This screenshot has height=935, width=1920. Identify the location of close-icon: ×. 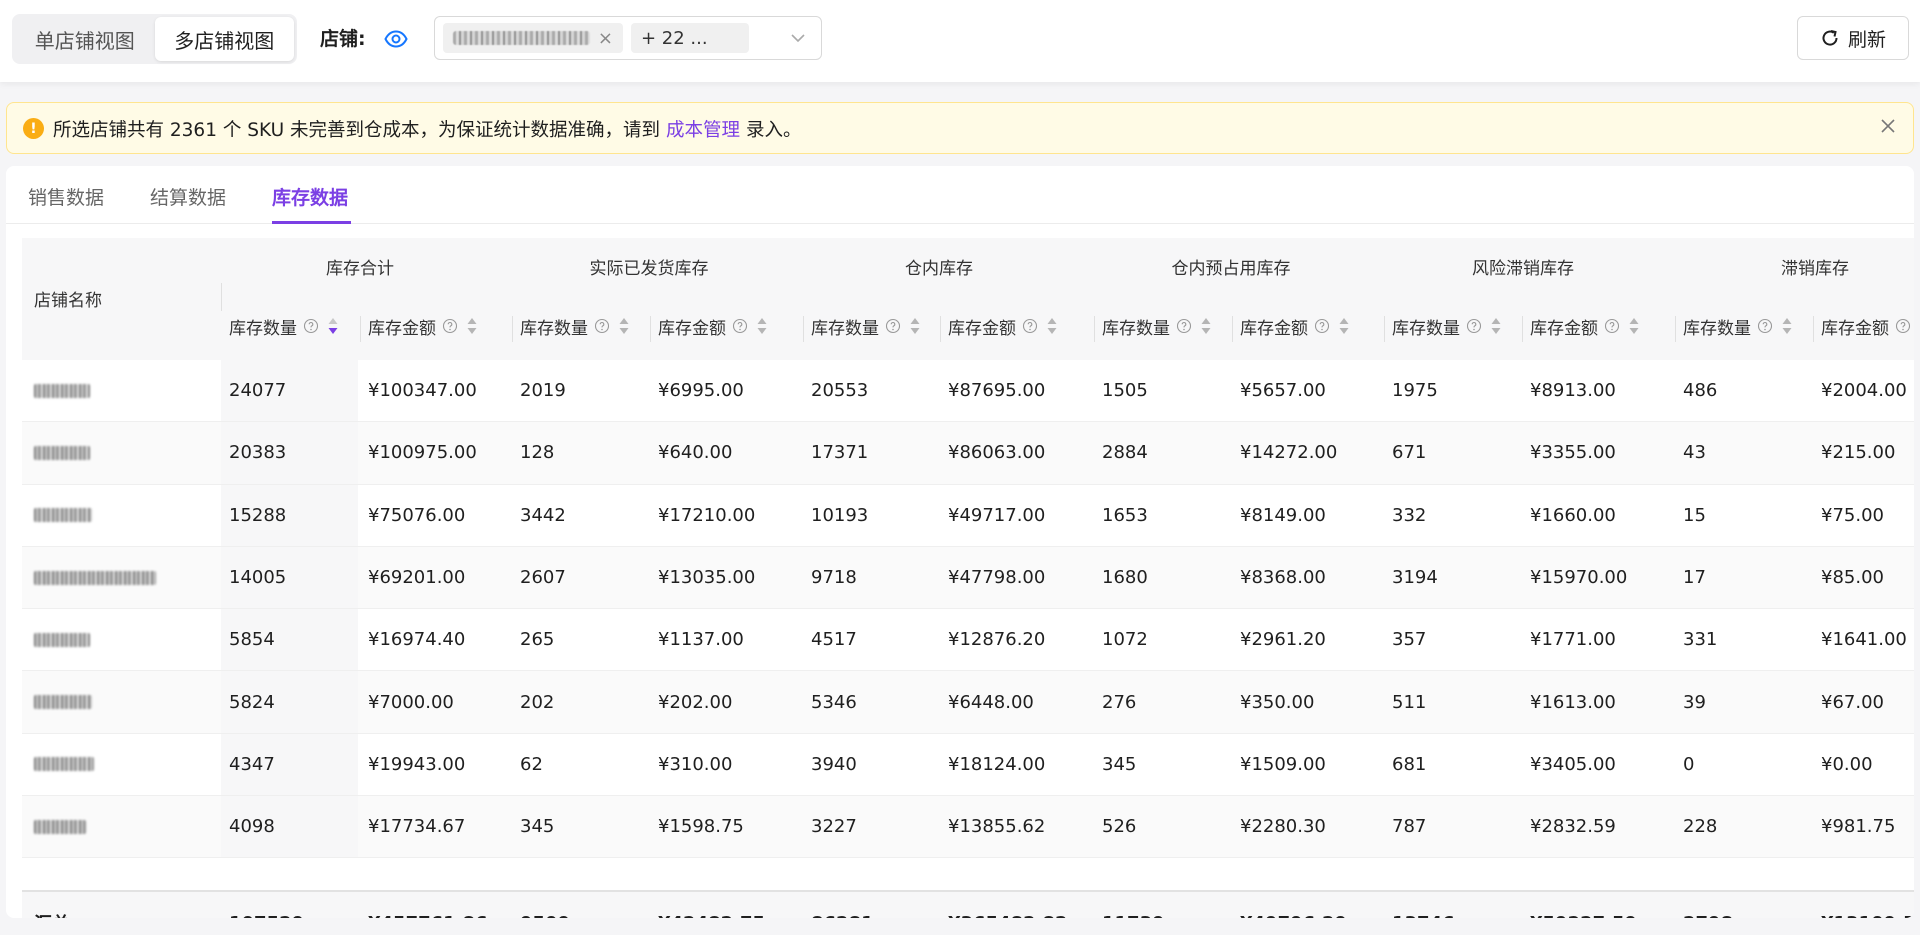
(605, 38).